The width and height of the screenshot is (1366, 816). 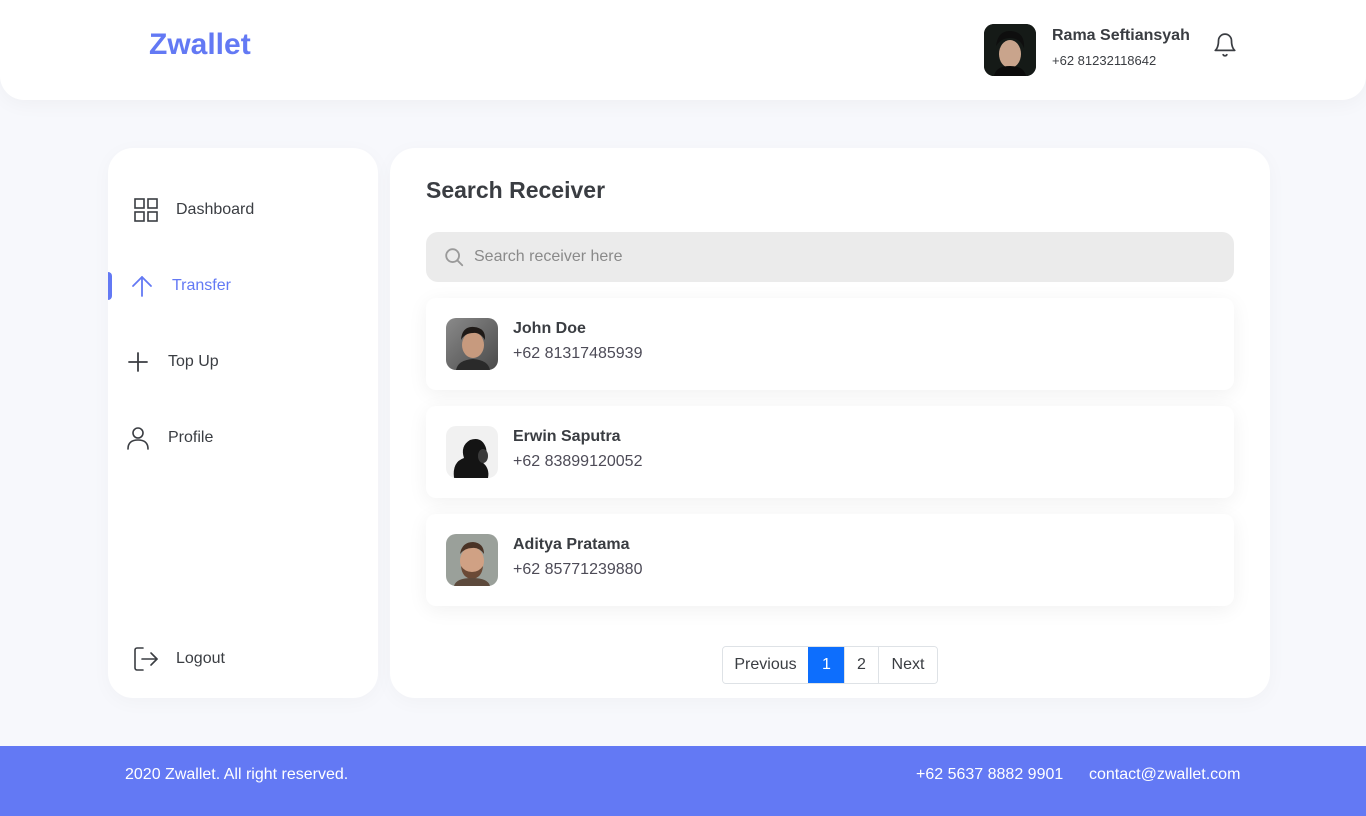 I want to click on sidebar-item-label: Dashboard, so click(x=215, y=209).